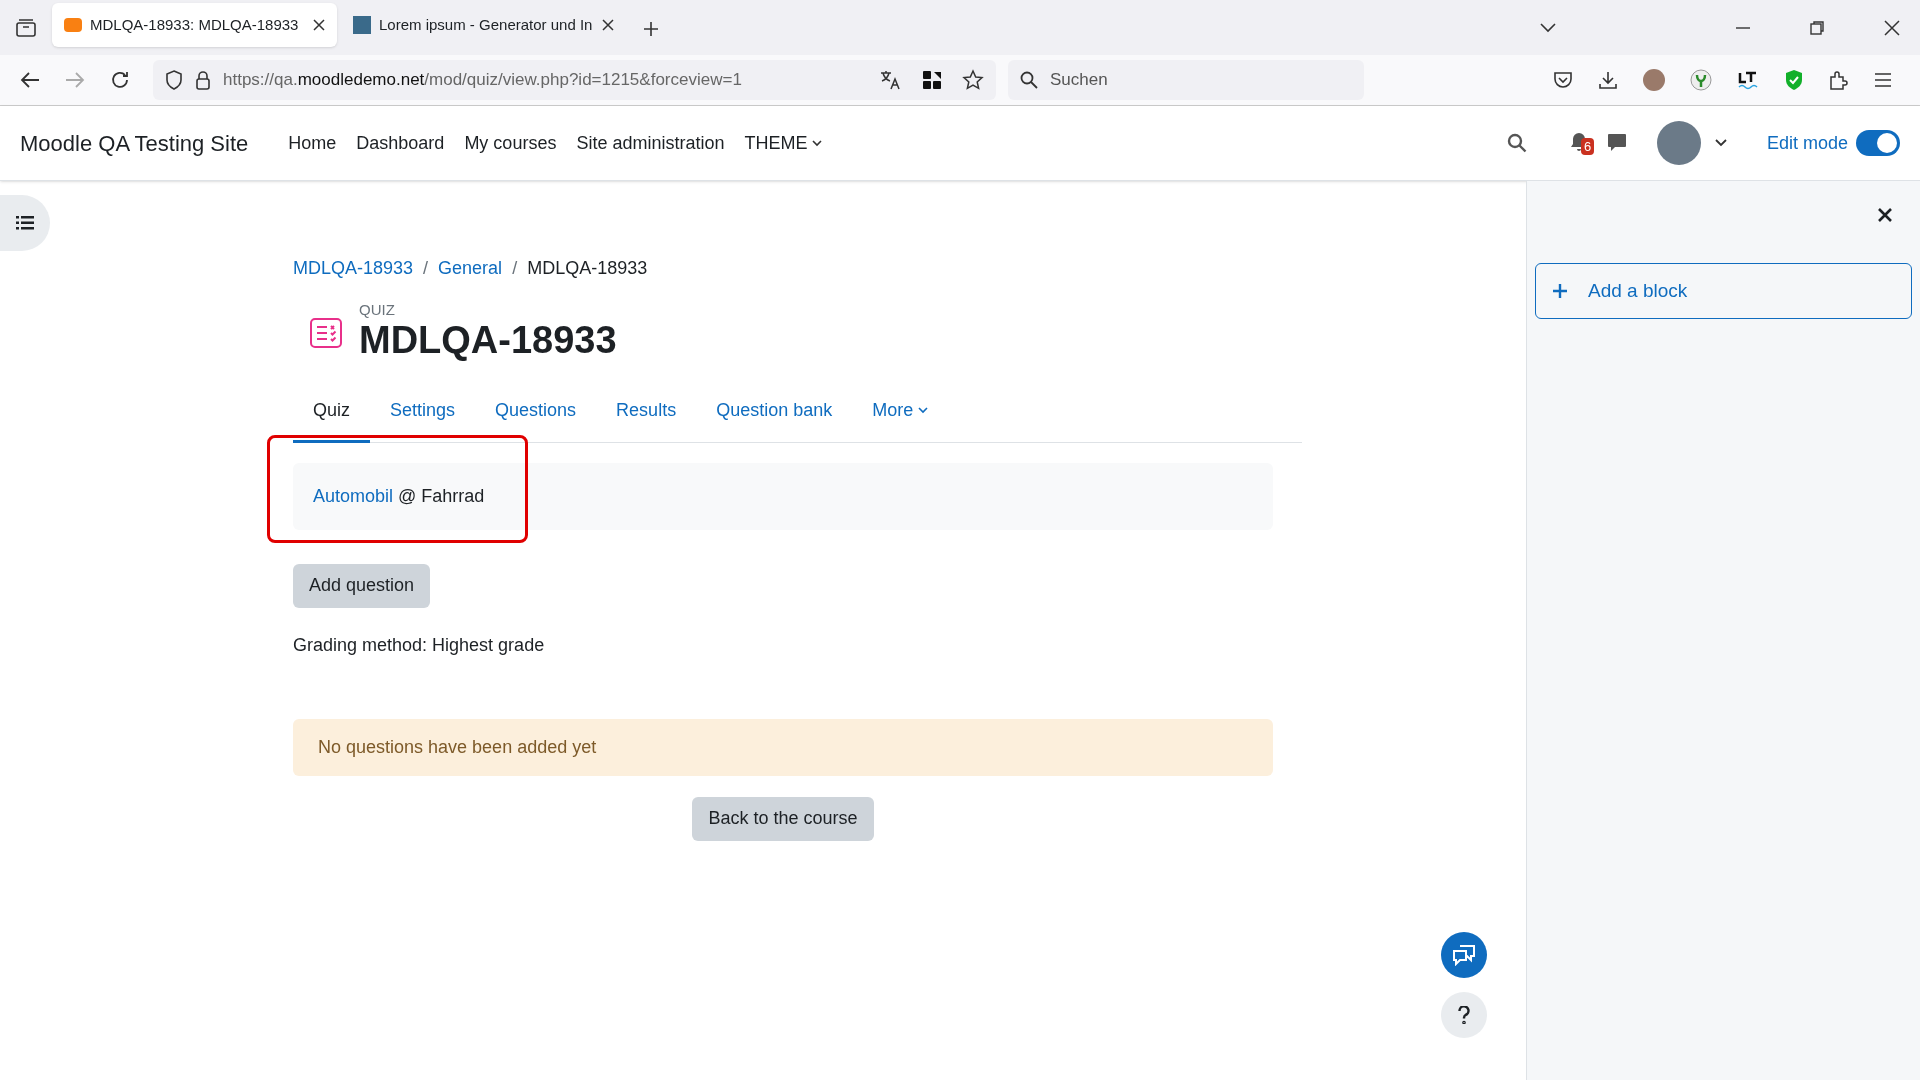 The image size is (1920, 1080). I want to click on url-text: https://qa.moodledemo.net/mod/quiz/view.php?id=1215&forceview=1, so click(482, 80).